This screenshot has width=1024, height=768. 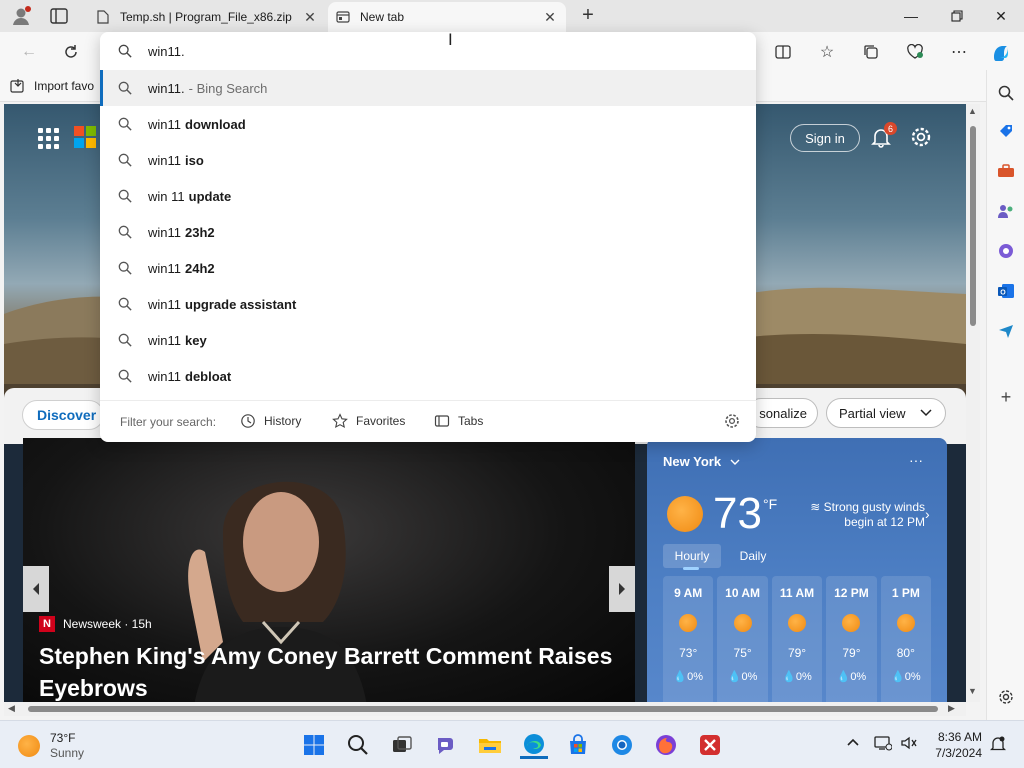 What do you see at coordinates (1006, 131) in the screenshot?
I see `shopping-tag-icon` at bounding box center [1006, 131].